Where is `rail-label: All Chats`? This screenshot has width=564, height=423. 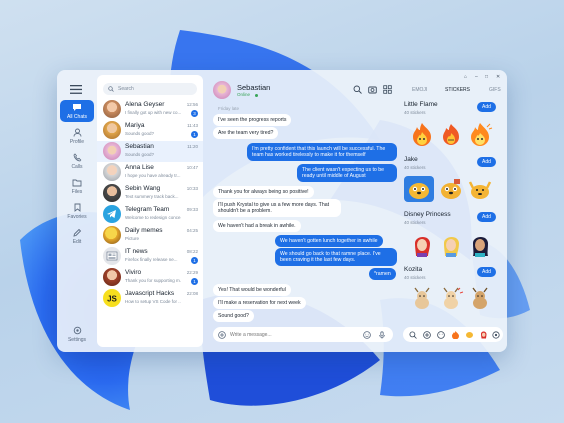 rail-label: All Chats is located at coordinates (76, 117).